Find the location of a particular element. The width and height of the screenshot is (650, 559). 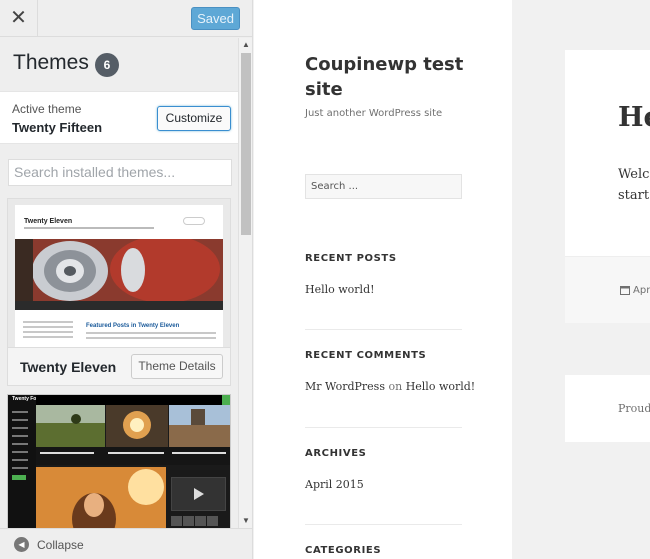

panel-scrollbar: ▲ ▼ is located at coordinates (245, 283).